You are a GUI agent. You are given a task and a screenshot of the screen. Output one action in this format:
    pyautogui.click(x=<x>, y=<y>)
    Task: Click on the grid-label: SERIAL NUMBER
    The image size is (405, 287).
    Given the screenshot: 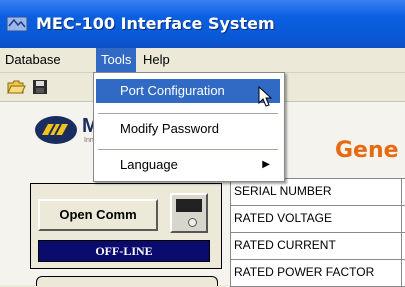 What is the action you would take?
    pyautogui.click(x=283, y=191)
    